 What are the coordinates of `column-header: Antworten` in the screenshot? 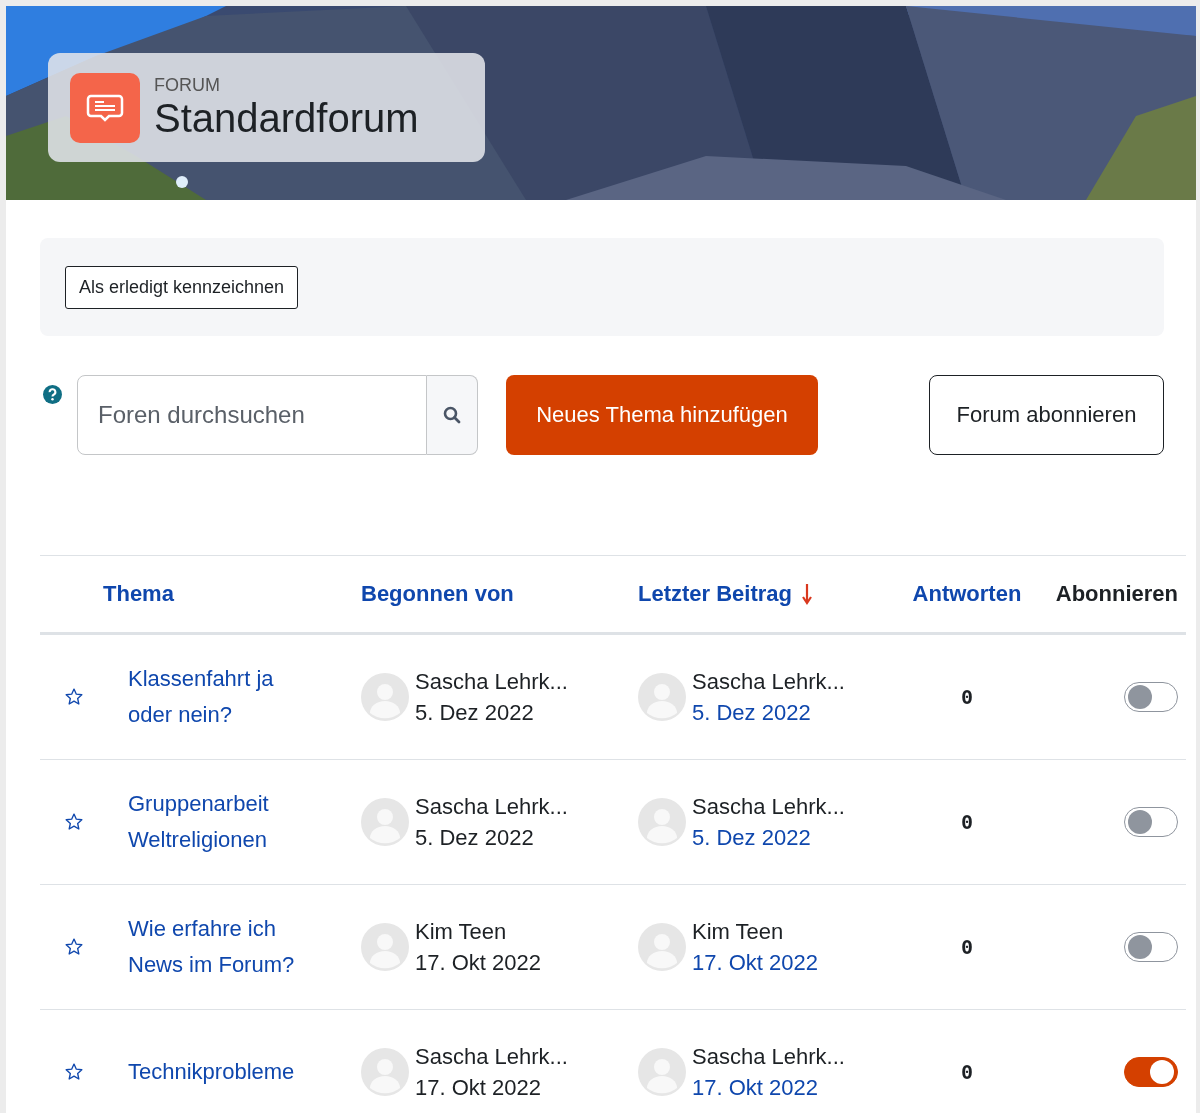 It's located at (967, 594).